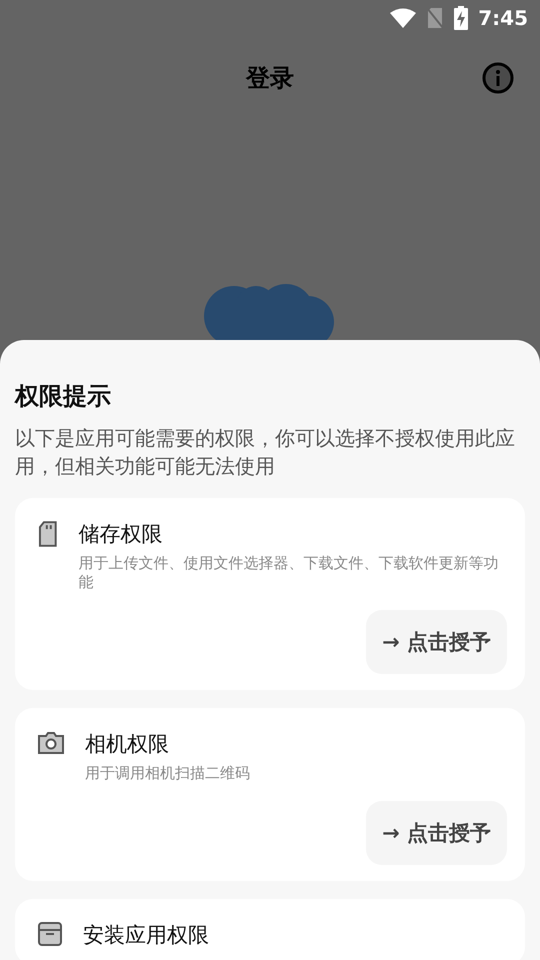  I want to click on sheet-title: 权限提示, so click(63, 396).